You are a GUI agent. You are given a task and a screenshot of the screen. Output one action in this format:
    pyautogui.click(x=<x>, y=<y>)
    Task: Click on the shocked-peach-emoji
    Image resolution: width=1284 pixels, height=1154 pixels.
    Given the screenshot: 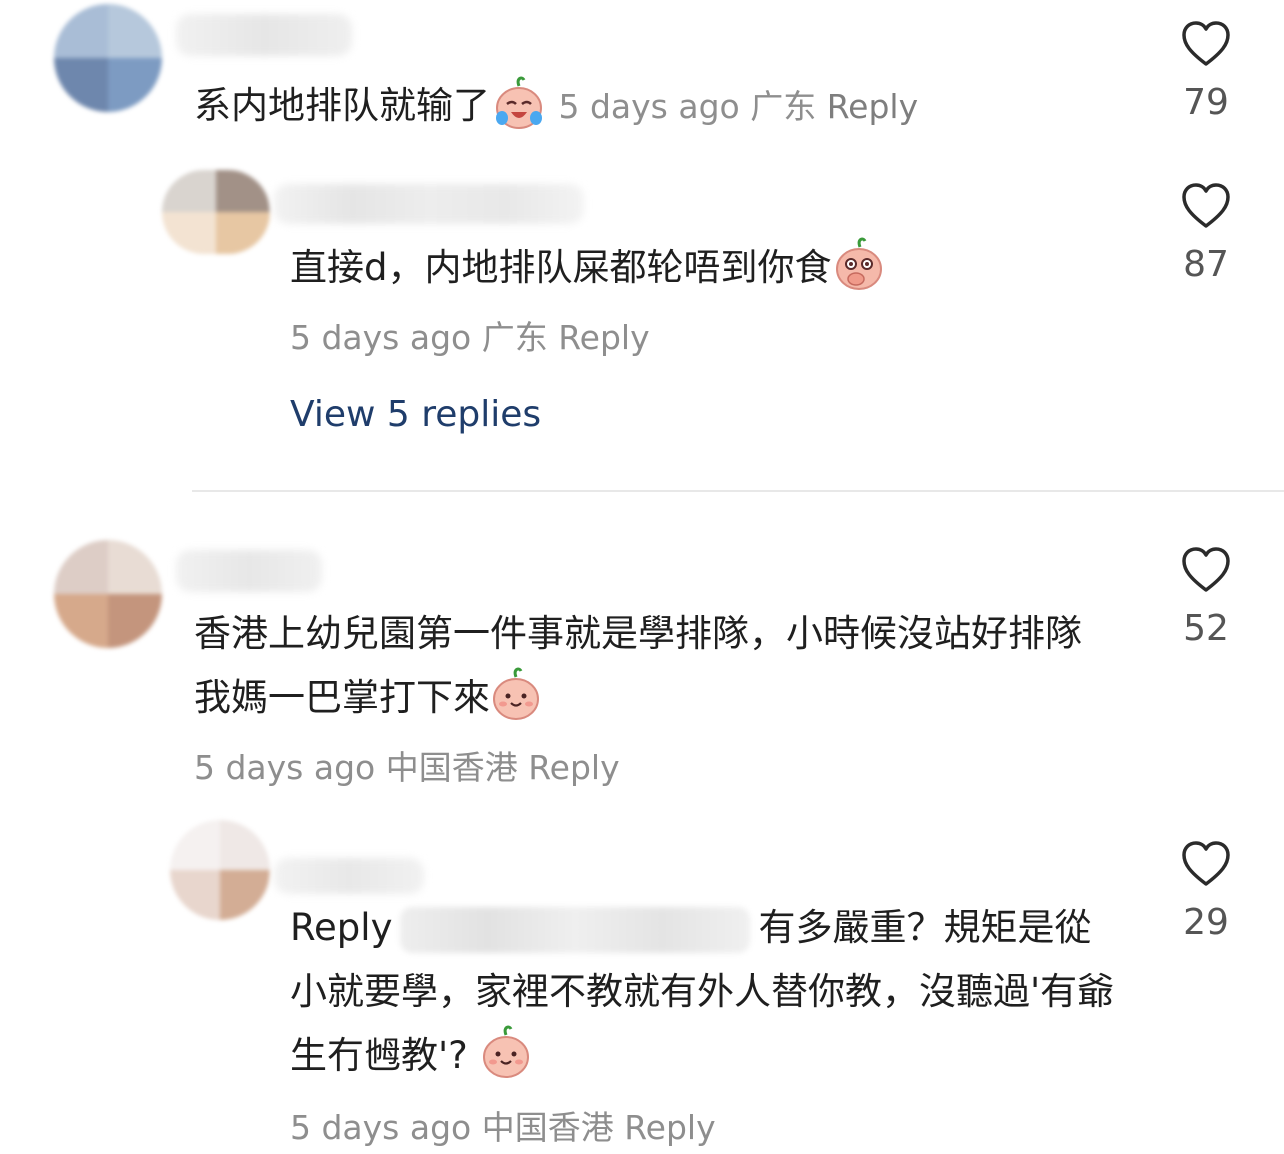 What is the action you would take?
    pyautogui.click(x=859, y=265)
    